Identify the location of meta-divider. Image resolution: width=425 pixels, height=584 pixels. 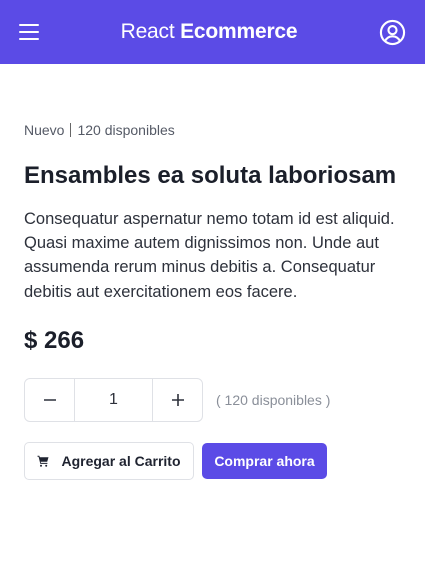
(71, 130).